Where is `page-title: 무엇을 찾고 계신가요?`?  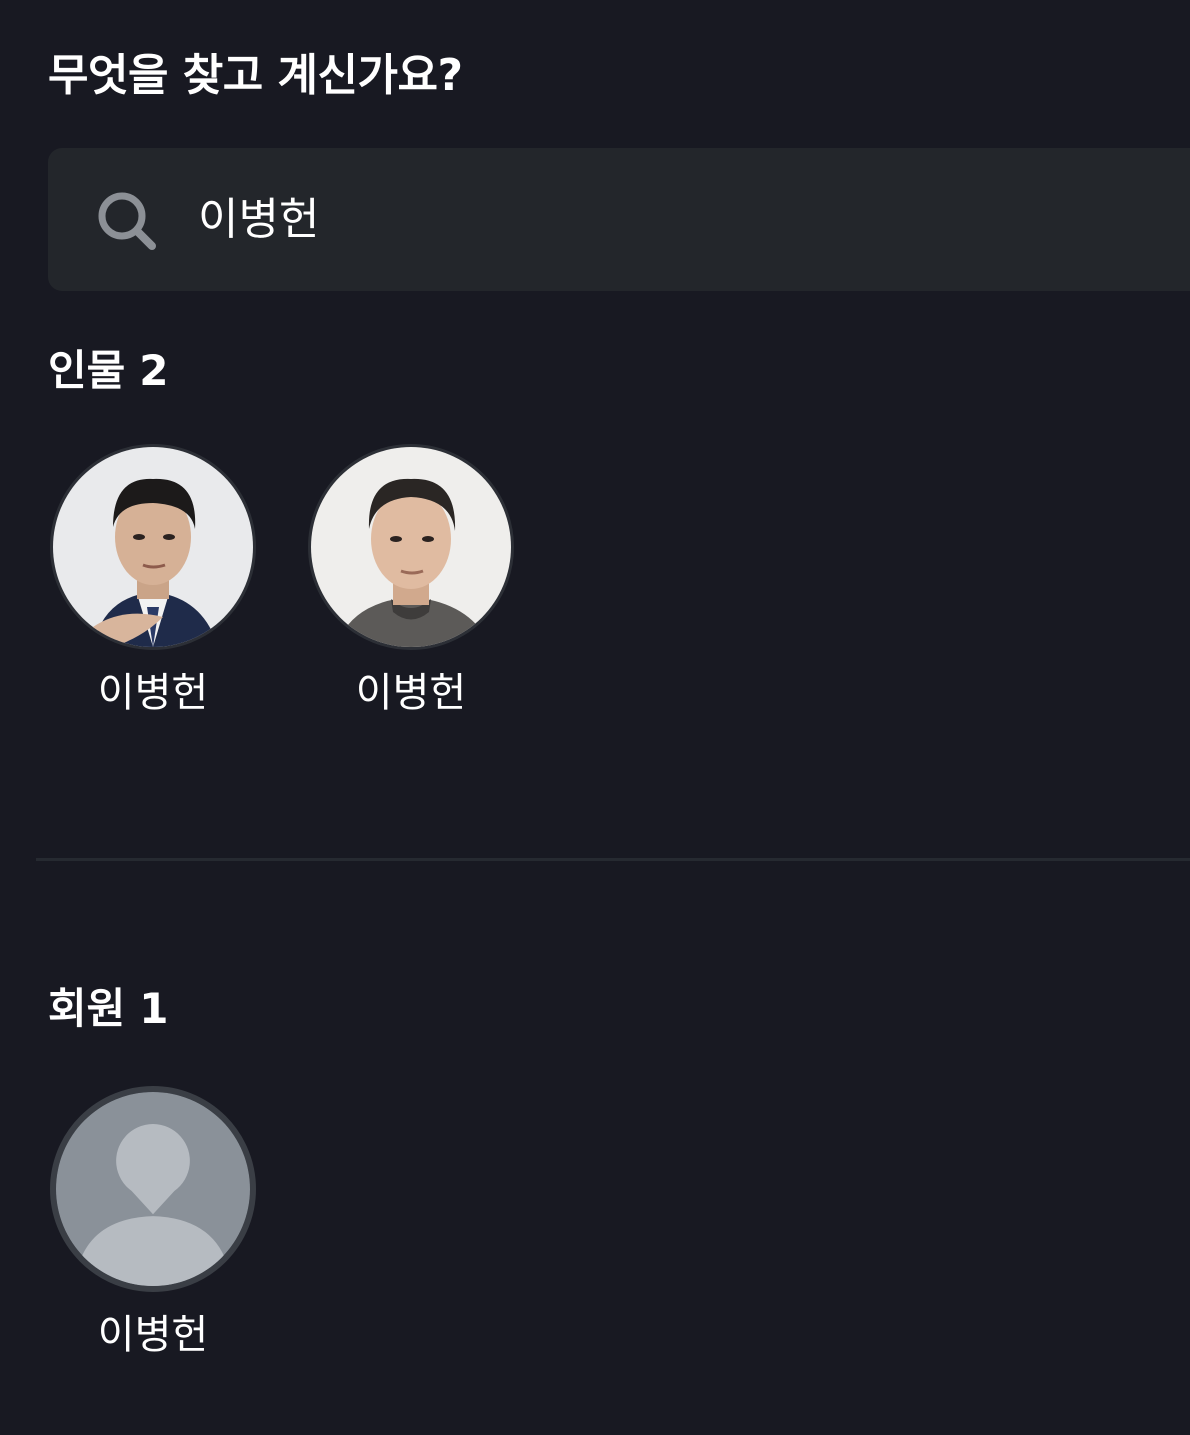
page-title: 무엇을 찾고 계신가요? is located at coordinates (255, 75).